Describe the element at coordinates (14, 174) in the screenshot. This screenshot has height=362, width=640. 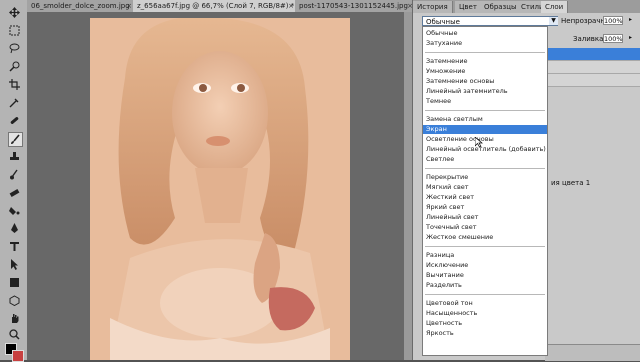
I see `history-brush-tool-icon` at that location.